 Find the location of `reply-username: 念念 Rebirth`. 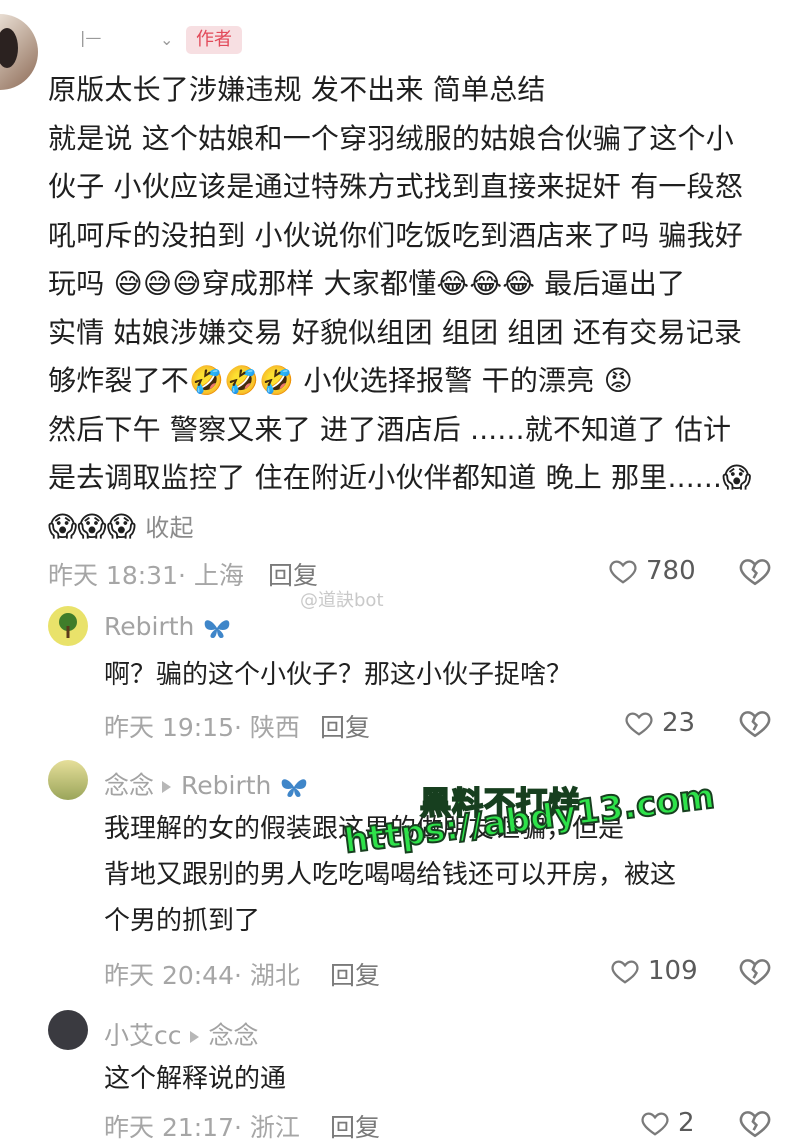

reply-username: 念念 Rebirth is located at coordinates (206, 784).